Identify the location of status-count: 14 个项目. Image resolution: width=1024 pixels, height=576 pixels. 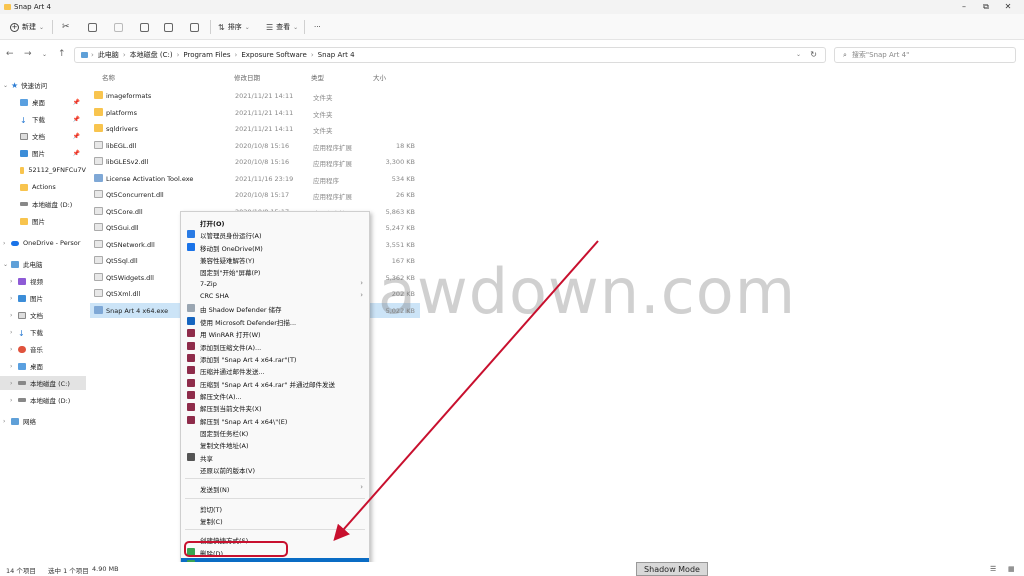
(21, 571).